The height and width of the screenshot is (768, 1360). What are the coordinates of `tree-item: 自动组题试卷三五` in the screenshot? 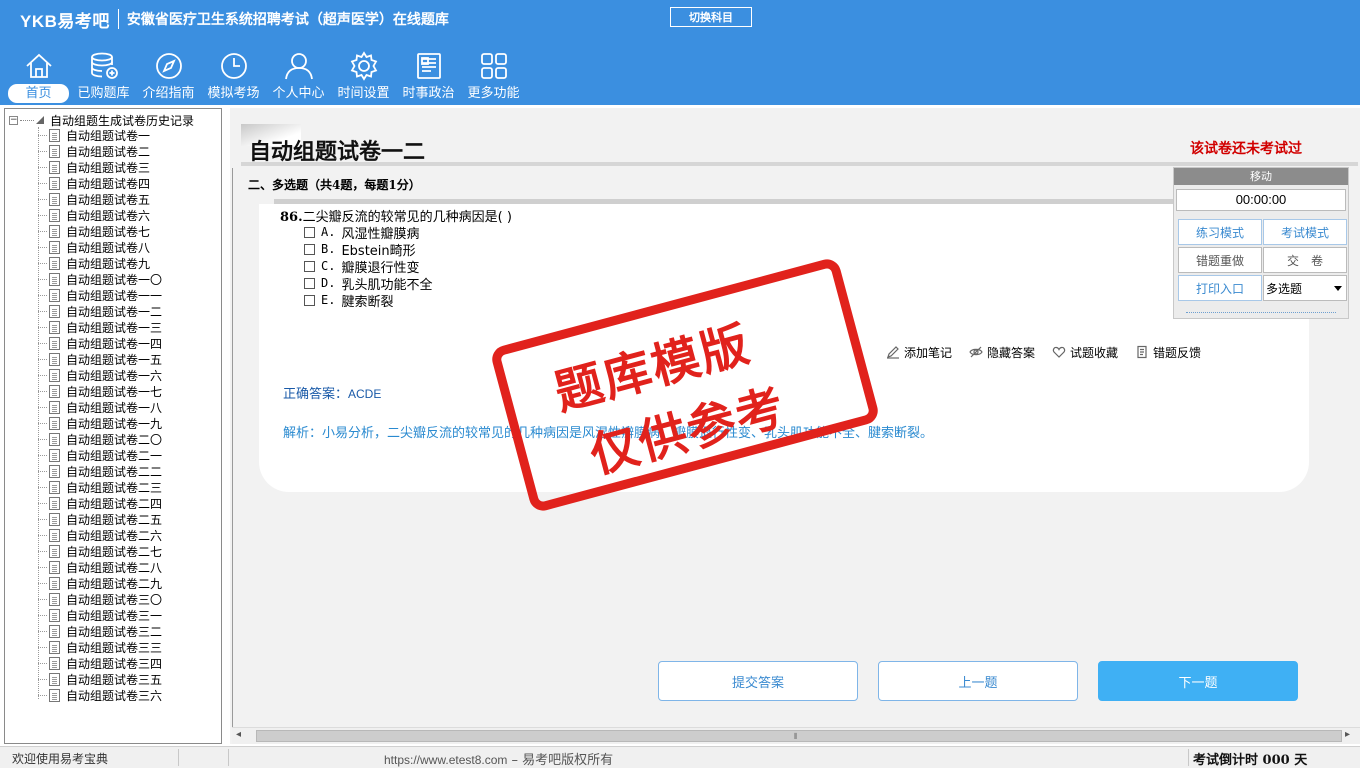 It's located at (100, 679).